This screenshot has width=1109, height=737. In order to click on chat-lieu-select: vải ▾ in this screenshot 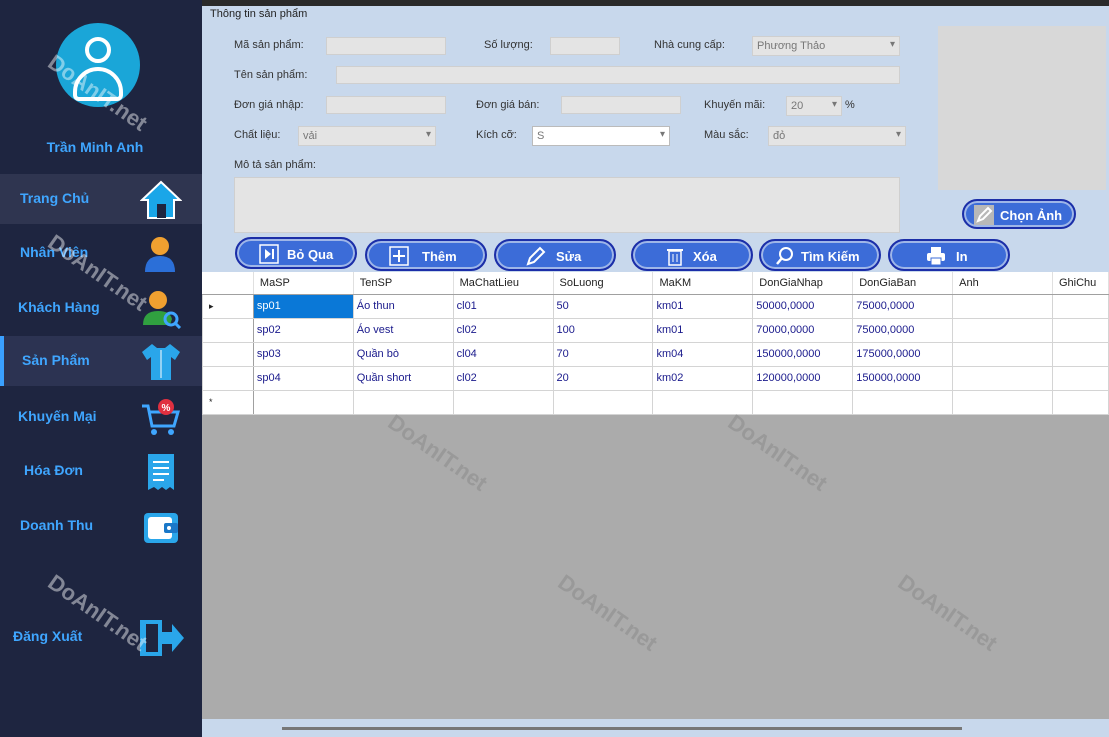, I will do `click(367, 136)`.